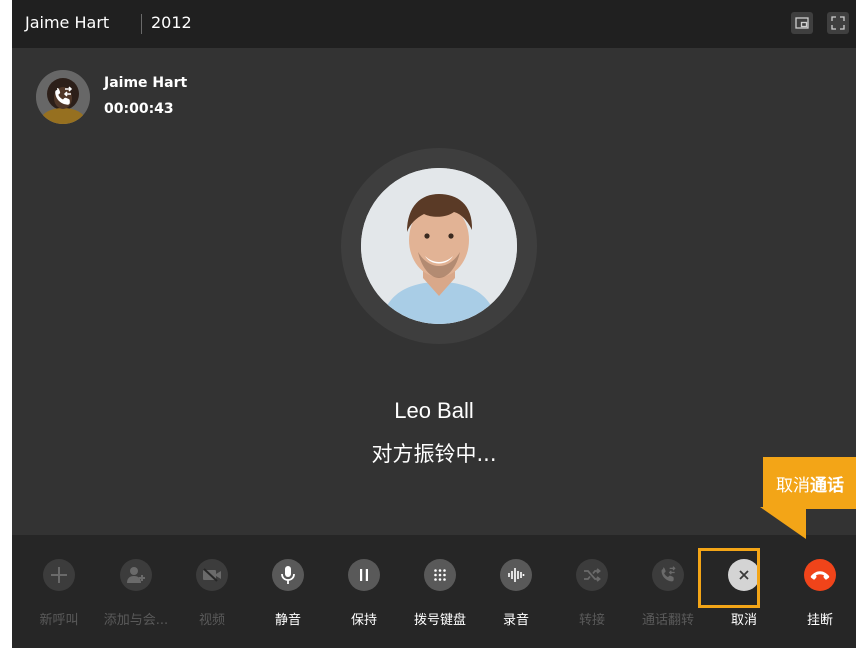 The image size is (856, 648). Describe the element at coordinates (668, 599) in the screenshot. I see `call-flip-button: 通话翻转` at that location.